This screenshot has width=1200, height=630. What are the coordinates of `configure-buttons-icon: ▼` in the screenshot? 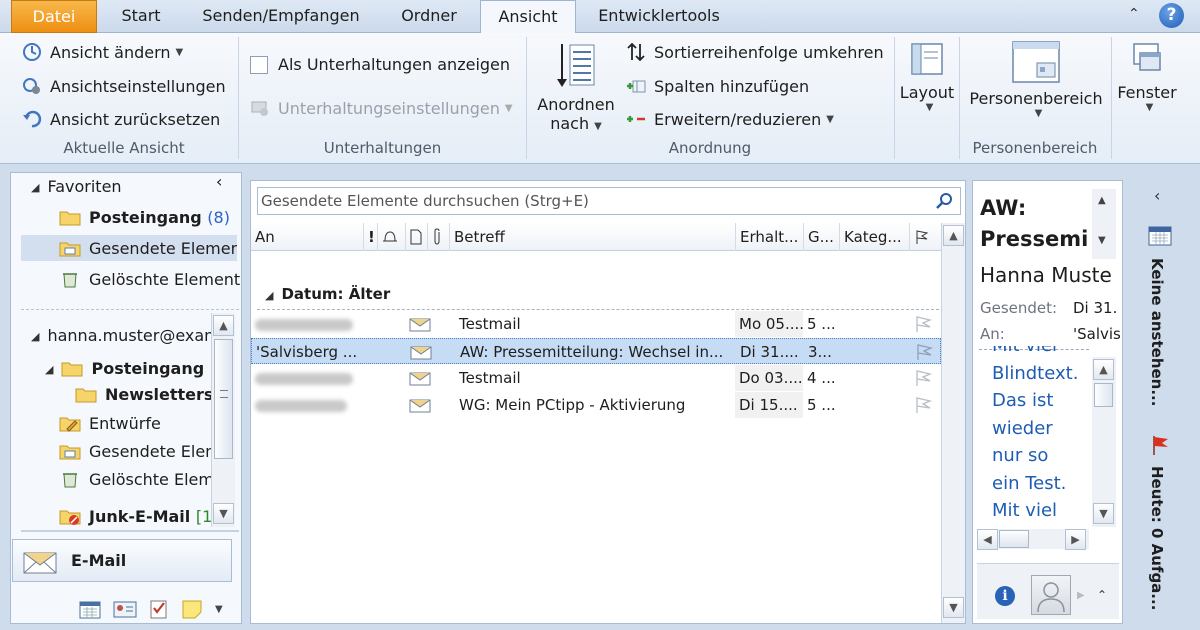 It's located at (219, 609).